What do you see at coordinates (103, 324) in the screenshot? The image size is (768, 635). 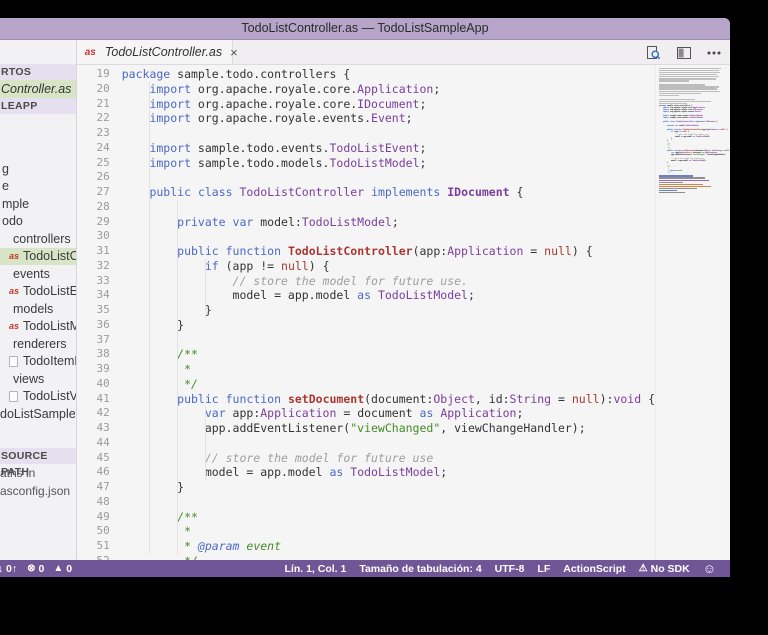 I see `line-number: 36` at bounding box center [103, 324].